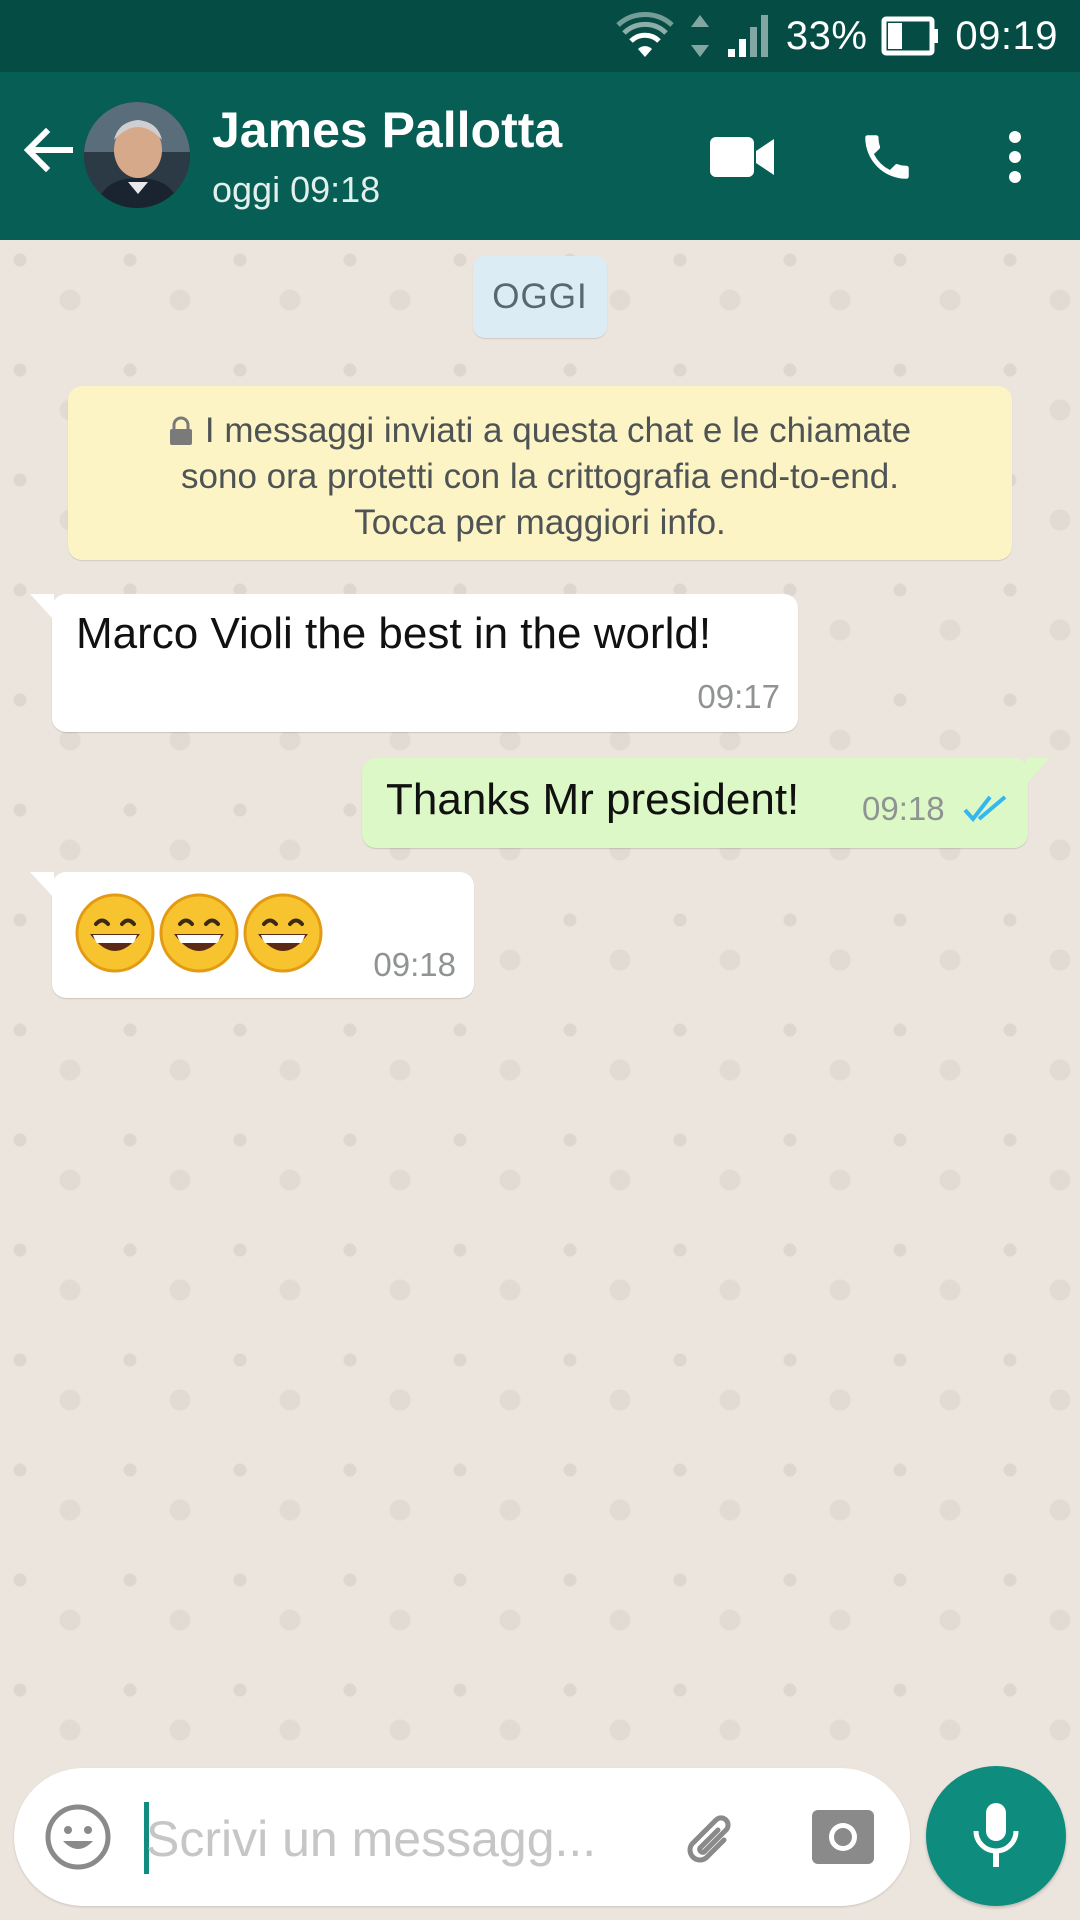 The image size is (1080, 1920). What do you see at coordinates (394, 633) in the screenshot?
I see `message-text: Marco Violi the best in the world!` at bounding box center [394, 633].